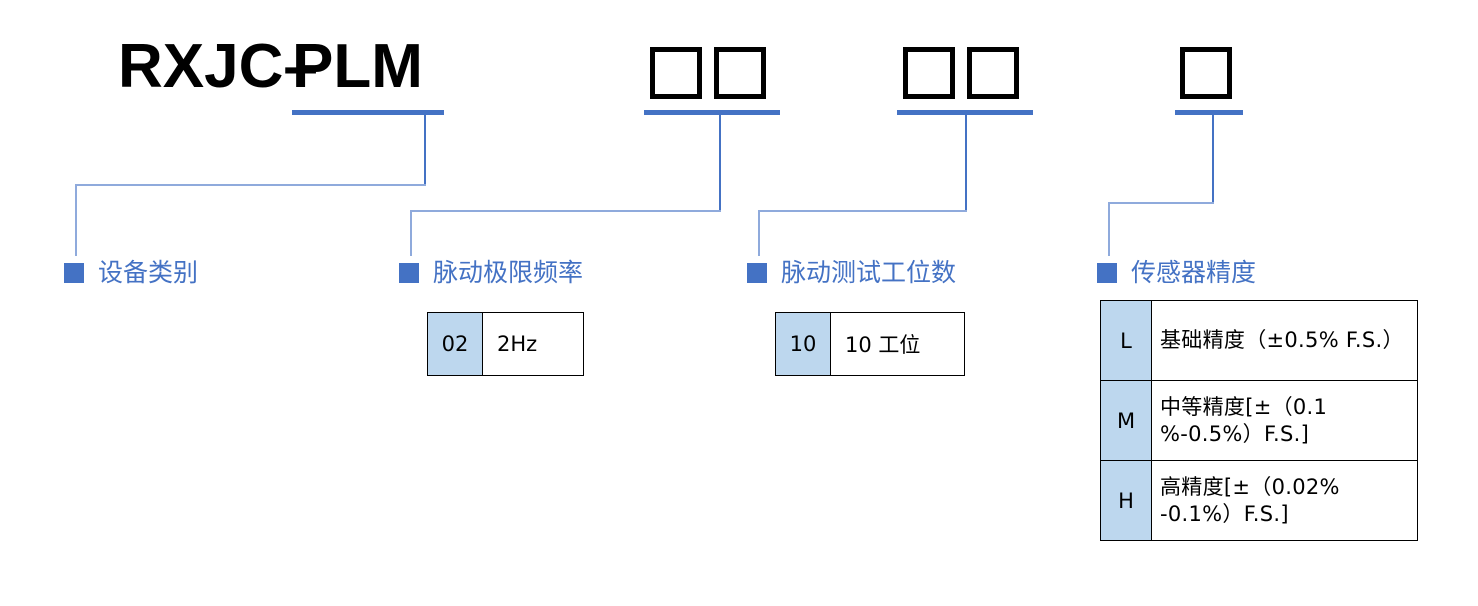 The height and width of the screenshot is (606, 1478). I want to click on table-row: 02 2Hz, so click(505, 344).